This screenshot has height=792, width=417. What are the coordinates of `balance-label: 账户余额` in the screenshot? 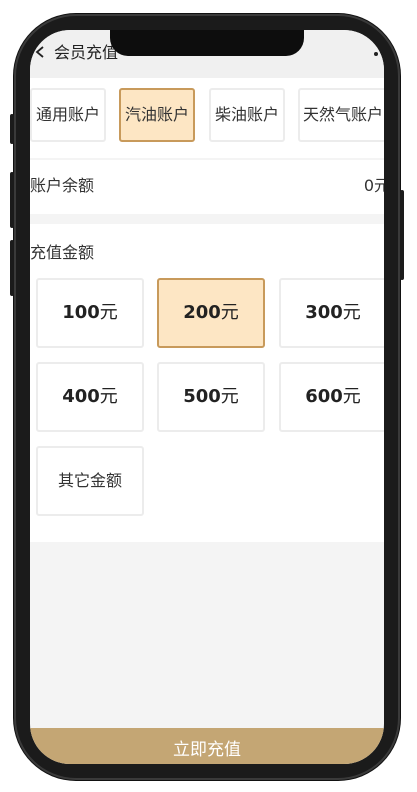 It's located at (62, 185).